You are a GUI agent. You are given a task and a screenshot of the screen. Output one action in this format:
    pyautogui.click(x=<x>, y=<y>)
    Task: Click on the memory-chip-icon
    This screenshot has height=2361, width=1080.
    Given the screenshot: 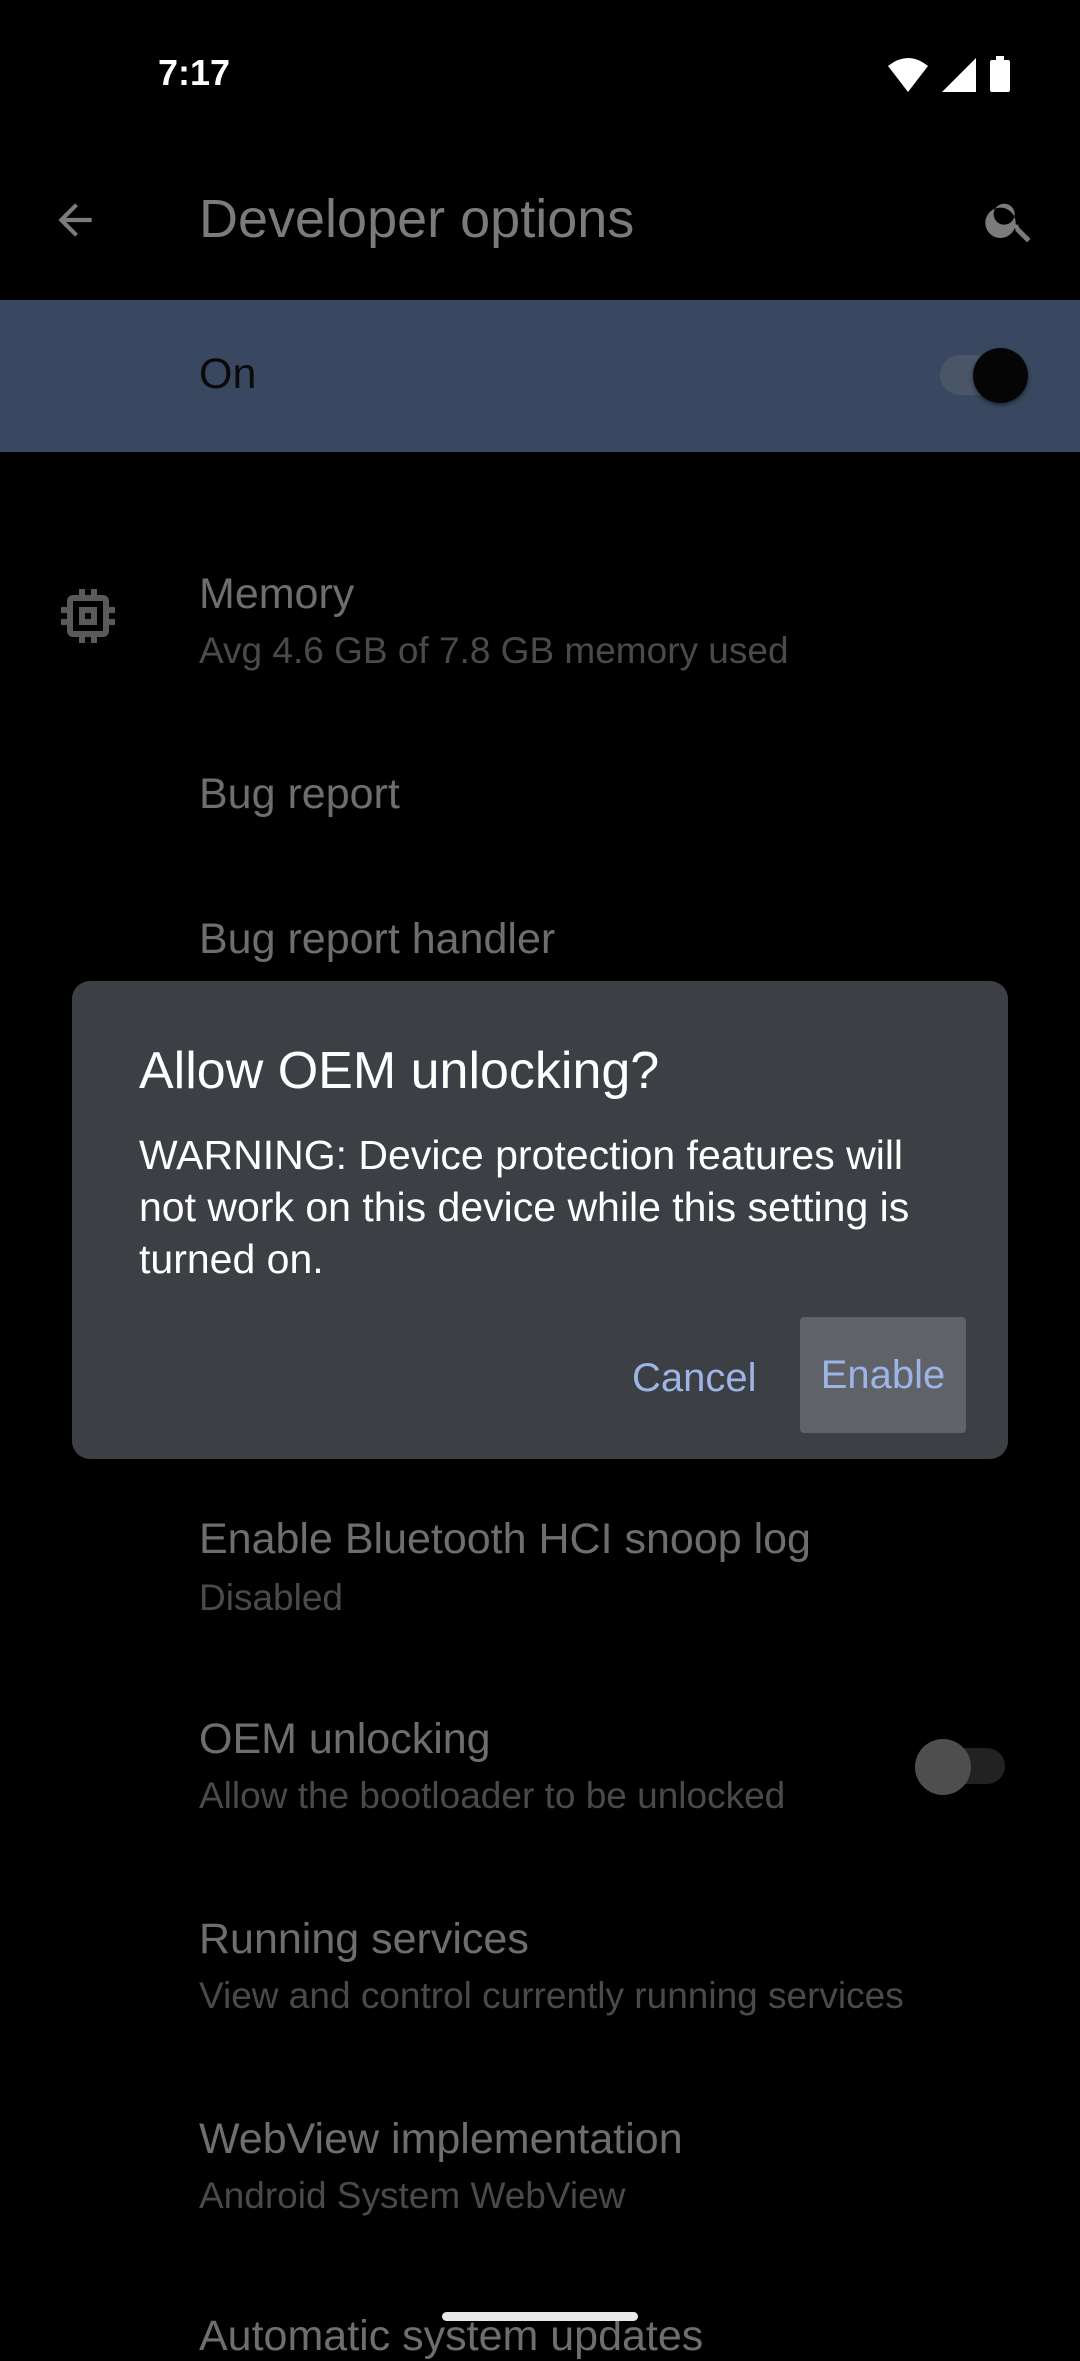 What is the action you would take?
    pyautogui.click(x=88, y=616)
    